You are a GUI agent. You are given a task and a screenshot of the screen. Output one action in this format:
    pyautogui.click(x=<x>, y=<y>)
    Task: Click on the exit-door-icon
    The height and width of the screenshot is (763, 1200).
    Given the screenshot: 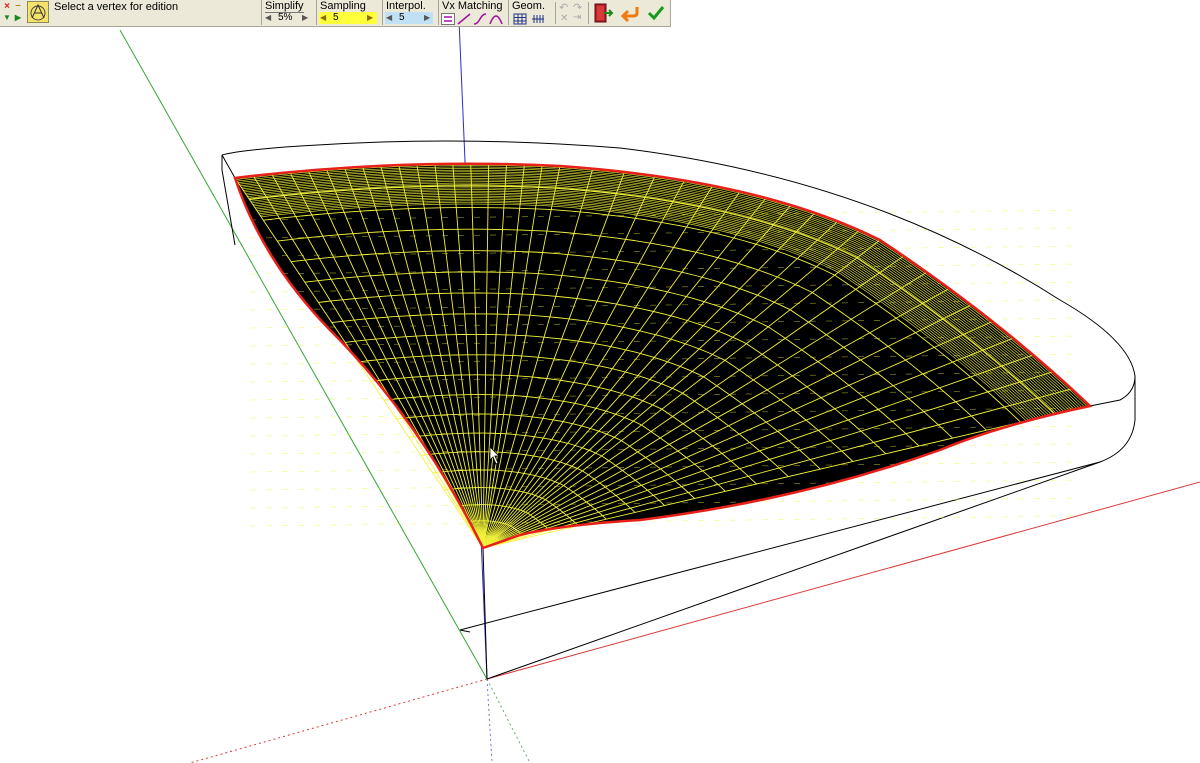 What is the action you would take?
    pyautogui.click(x=603, y=13)
    